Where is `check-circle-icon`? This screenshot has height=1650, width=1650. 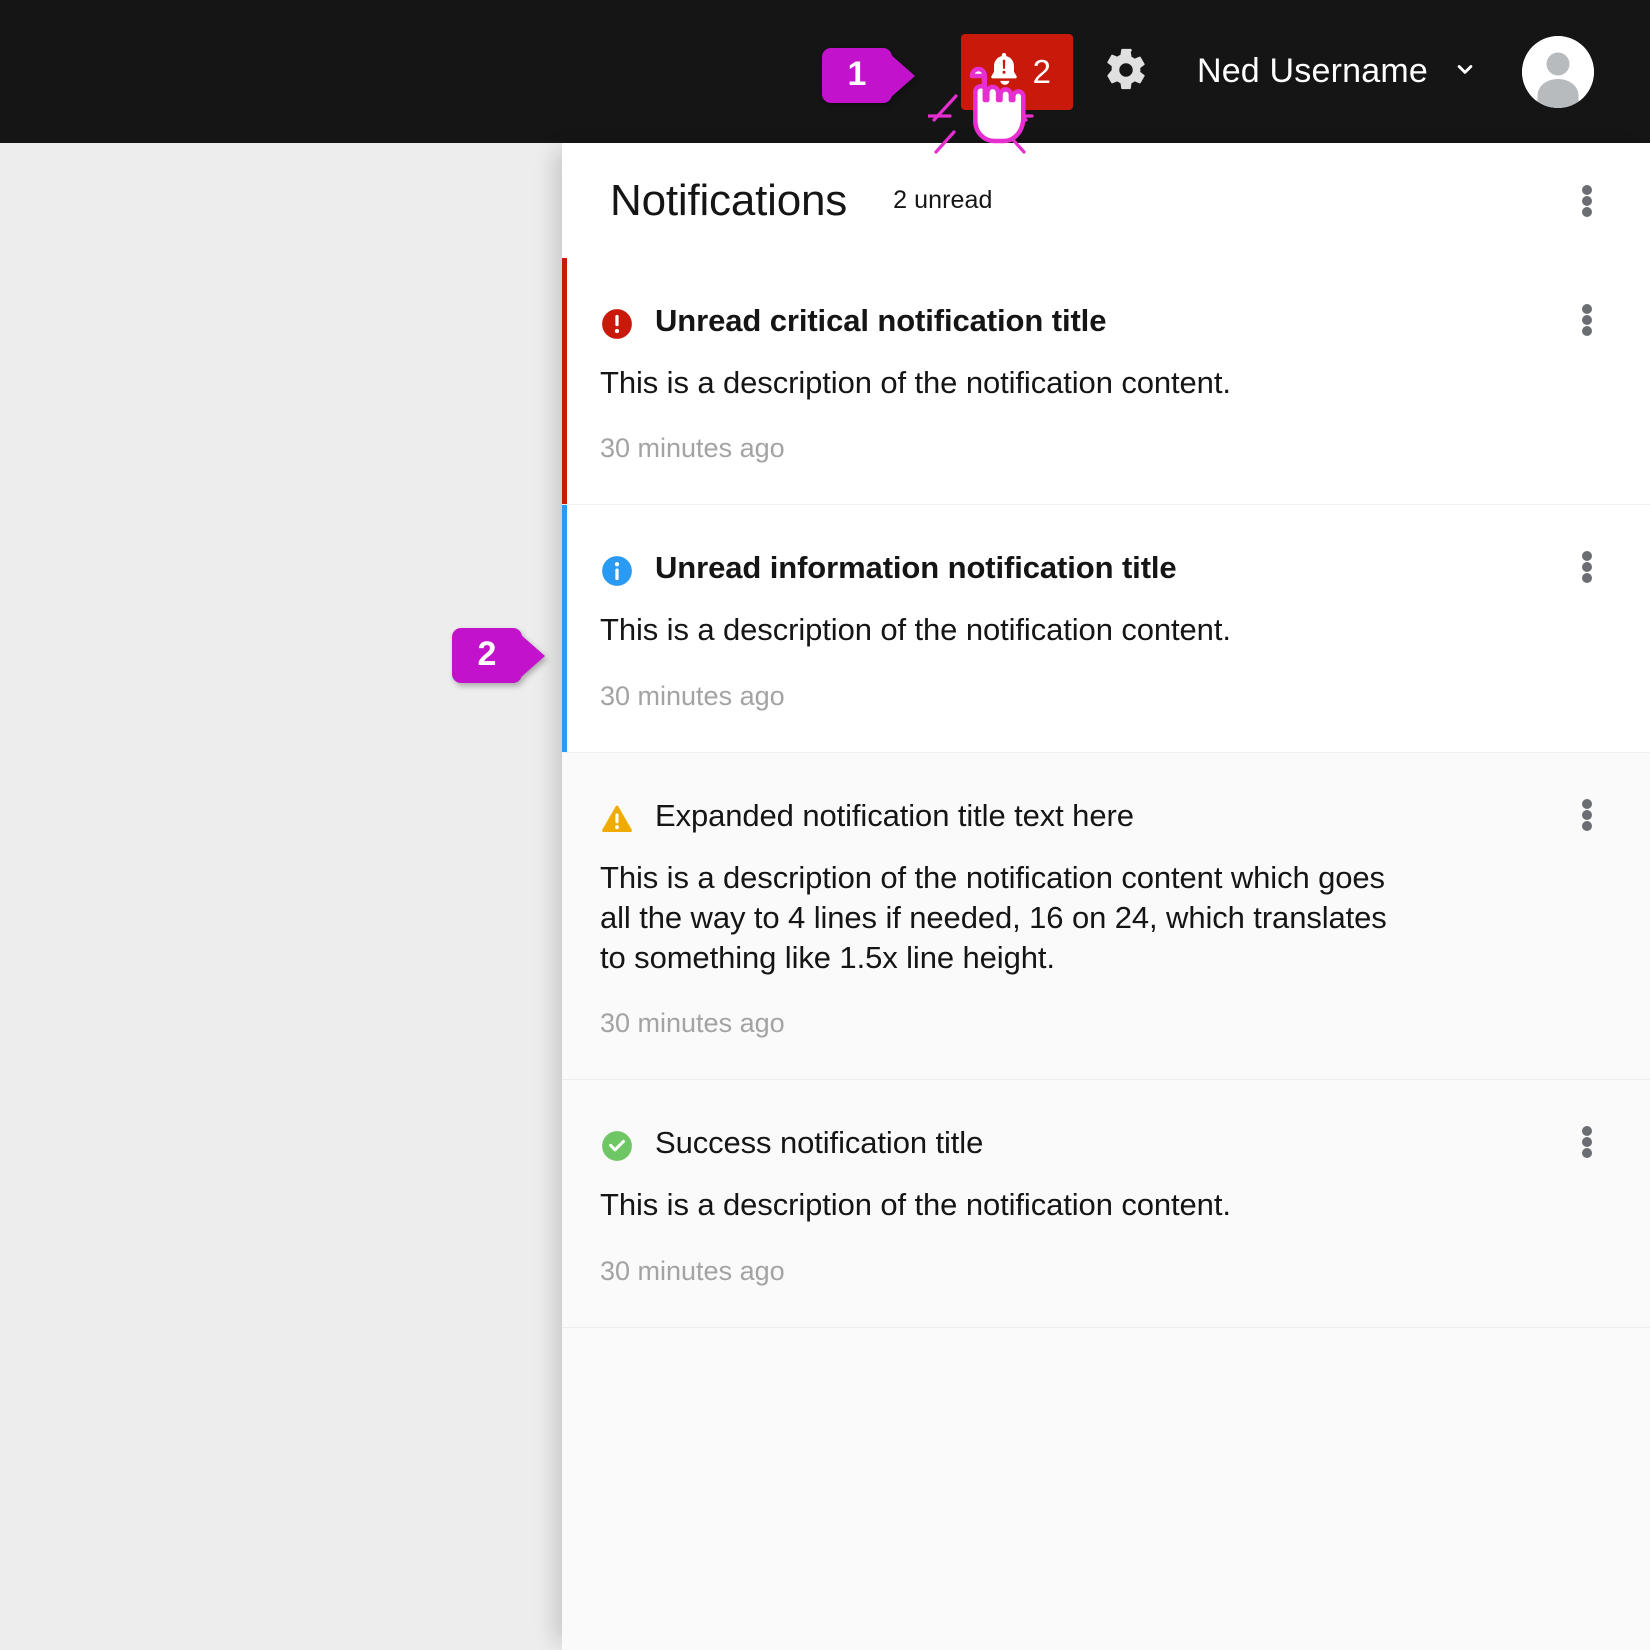 check-circle-icon is located at coordinates (617, 1146).